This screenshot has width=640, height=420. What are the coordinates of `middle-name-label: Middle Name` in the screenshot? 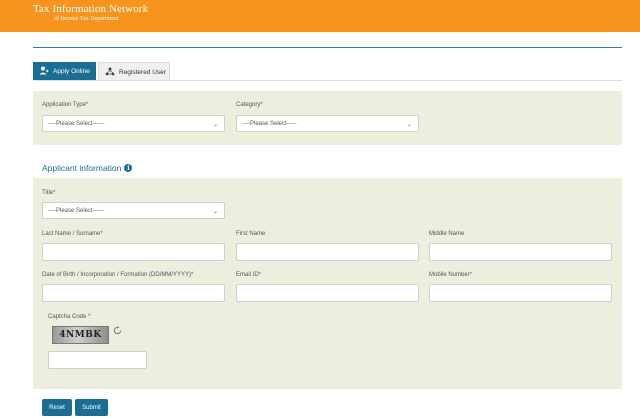 It's located at (447, 234).